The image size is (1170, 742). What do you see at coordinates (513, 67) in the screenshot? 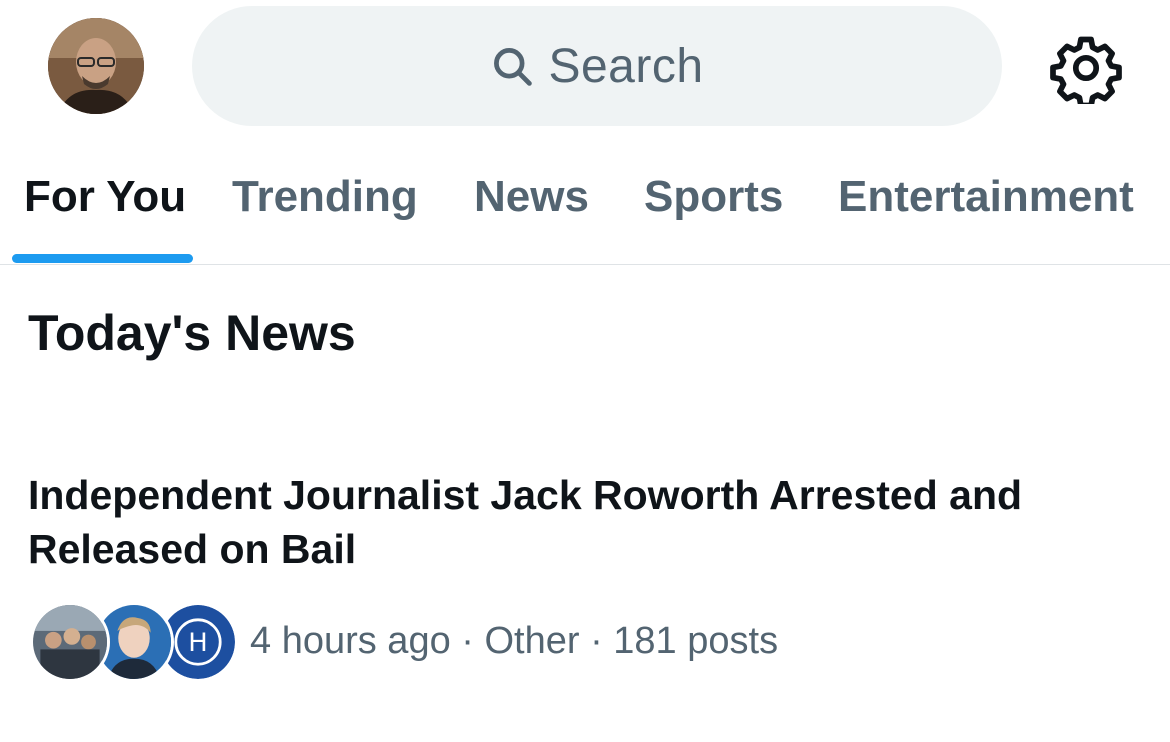
I see `search-icon` at bounding box center [513, 67].